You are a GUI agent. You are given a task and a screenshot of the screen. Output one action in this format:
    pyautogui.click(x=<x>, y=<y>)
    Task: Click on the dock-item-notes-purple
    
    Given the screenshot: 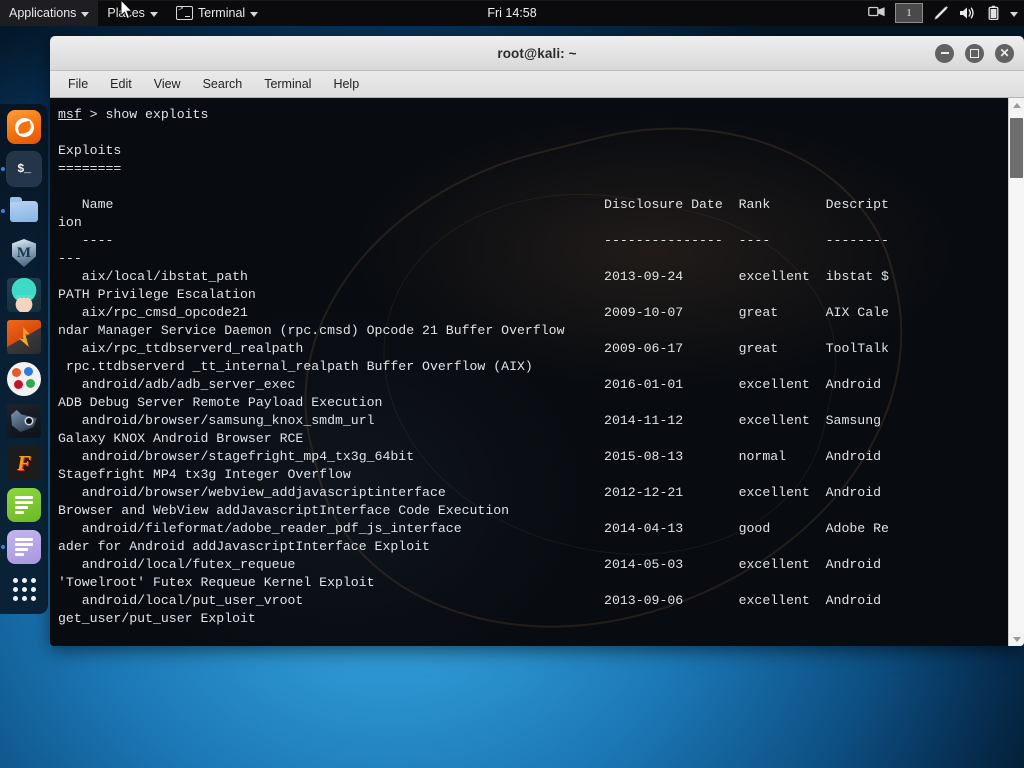 What is the action you would take?
    pyautogui.click(x=24, y=547)
    